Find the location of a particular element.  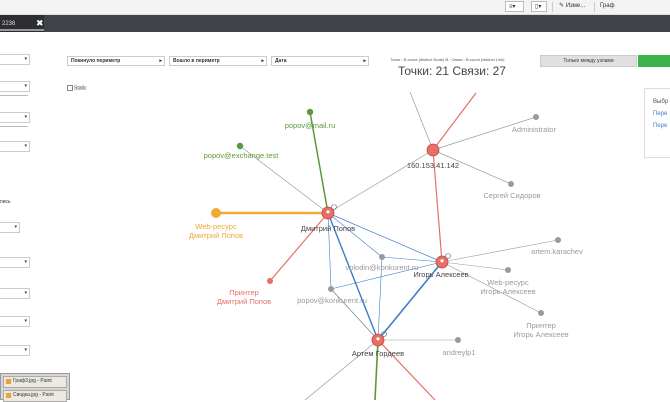

graph-edge-ialekseev-volodin is located at coordinates (412, 259).